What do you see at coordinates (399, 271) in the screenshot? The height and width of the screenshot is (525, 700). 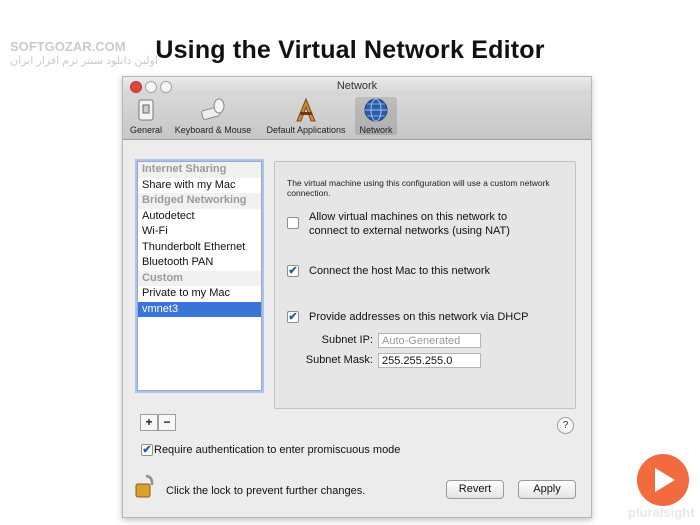 I see `connect-host-label: Connect the host Mac to this network` at bounding box center [399, 271].